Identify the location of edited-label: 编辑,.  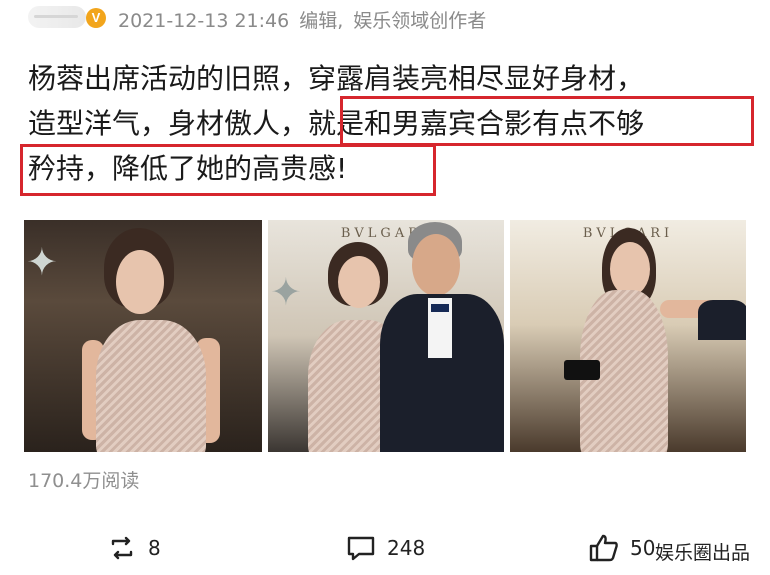
(321, 21).